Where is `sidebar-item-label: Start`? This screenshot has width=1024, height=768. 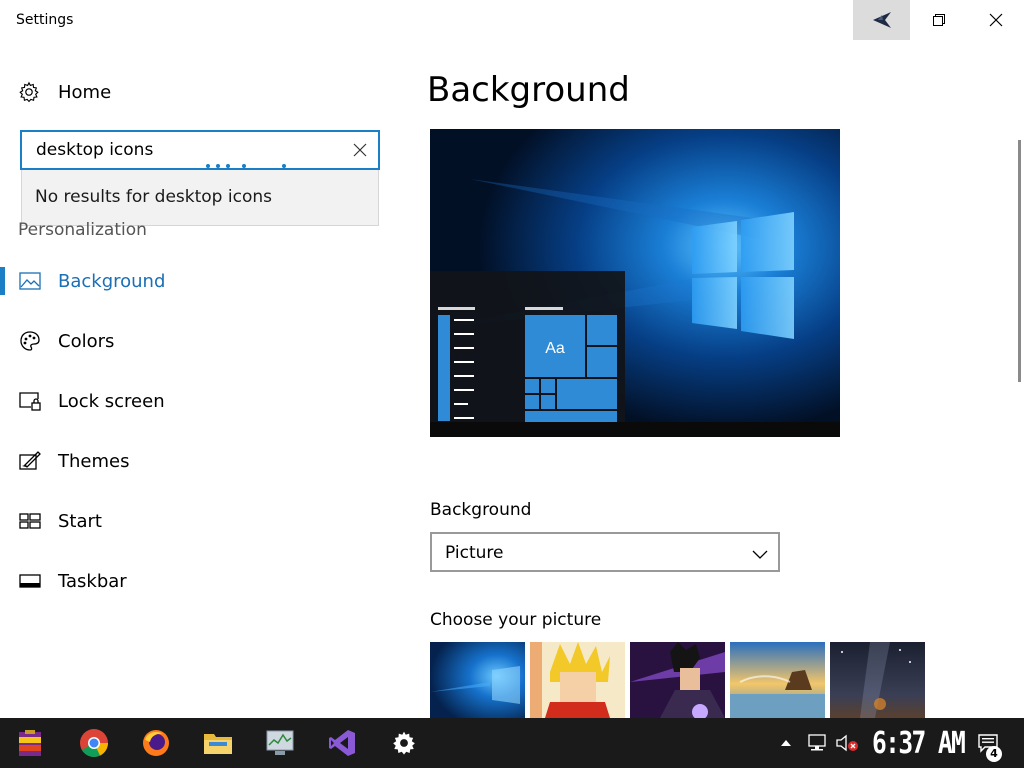 sidebar-item-label: Start is located at coordinates (80, 521).